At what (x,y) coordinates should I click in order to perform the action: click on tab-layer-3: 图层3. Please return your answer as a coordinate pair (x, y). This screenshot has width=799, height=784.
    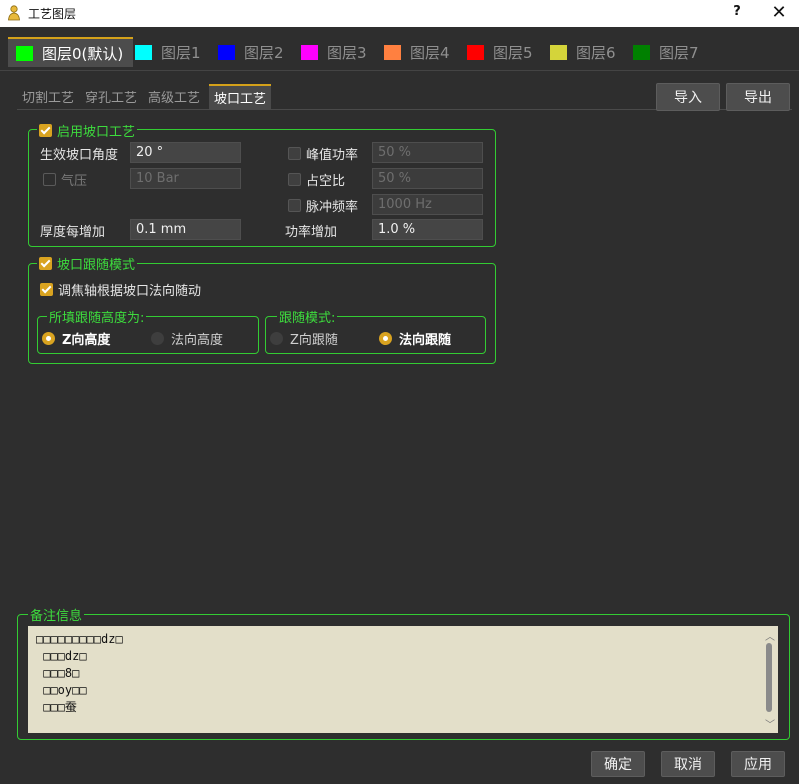
    Looking at the image, I should click on (334, 52).